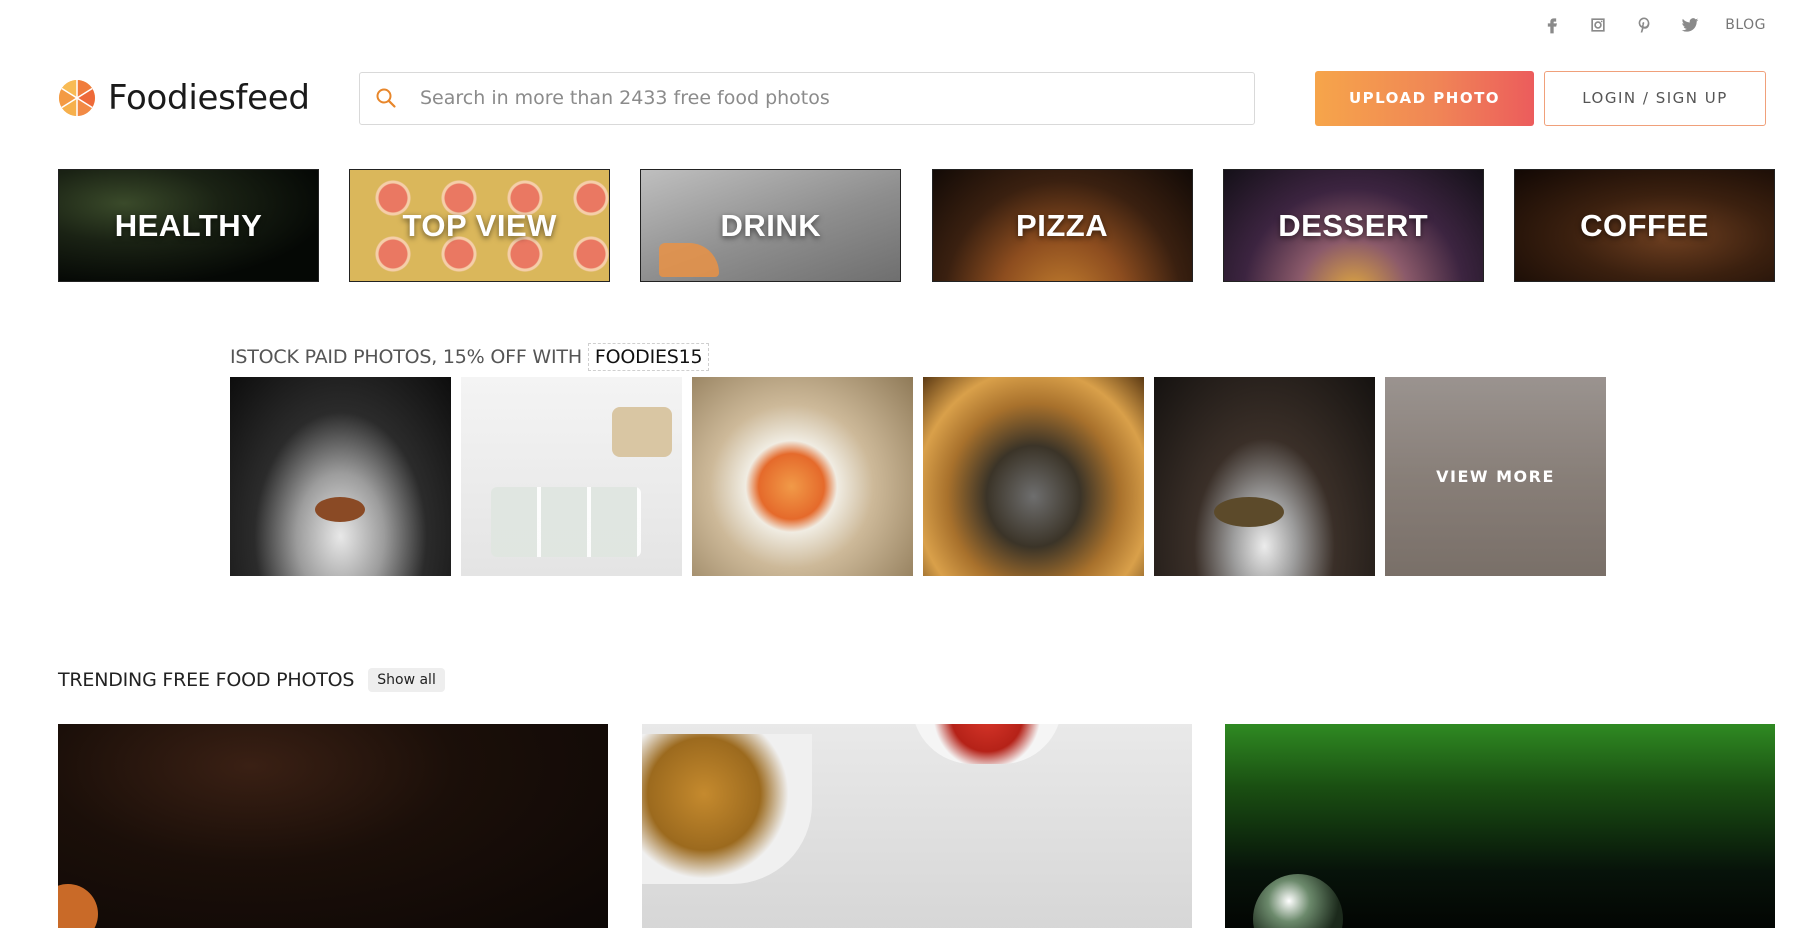 The height and width of the screenshot is (928, 1806). Describe the element at coordinates (1424, 98) in the screenshot. I see `upload-photo-button: UPLOAD PHOTO` at that location.